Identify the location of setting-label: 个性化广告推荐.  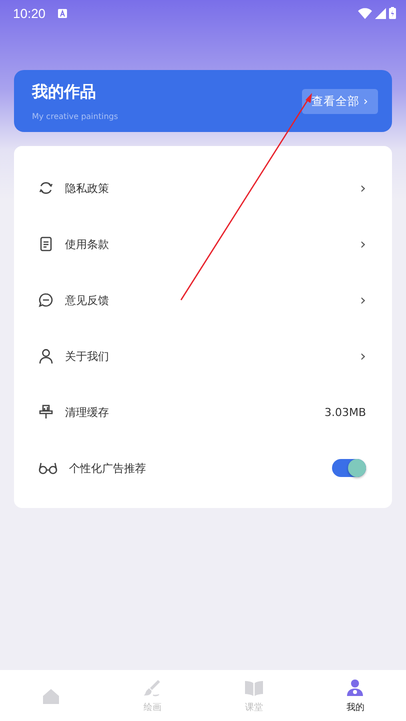
(195, 468).